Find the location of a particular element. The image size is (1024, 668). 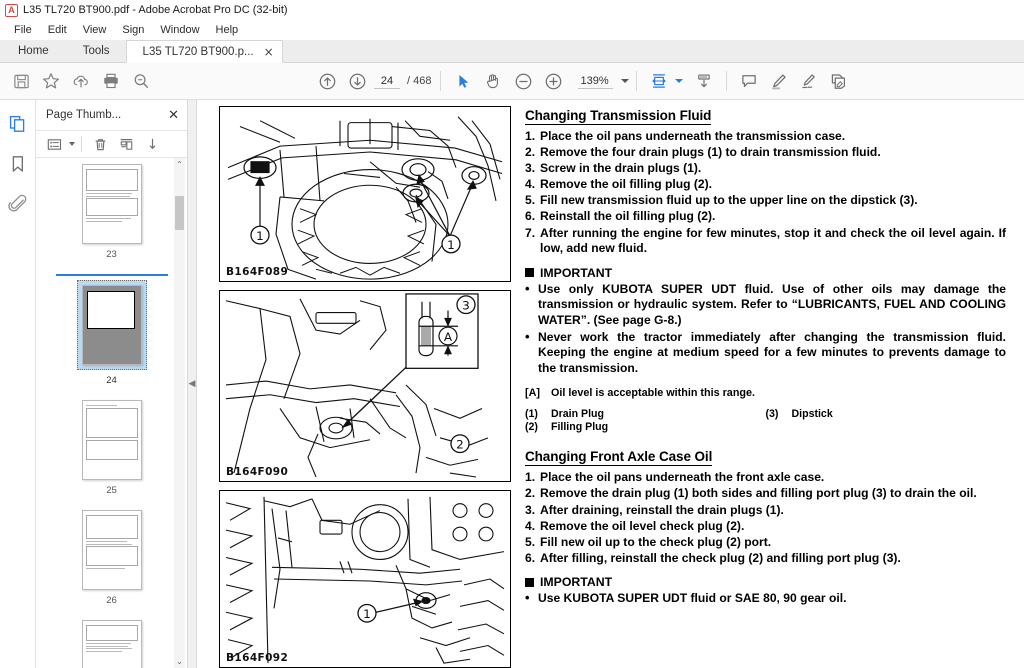

close-icon: × is located at coordinates (269, 52).